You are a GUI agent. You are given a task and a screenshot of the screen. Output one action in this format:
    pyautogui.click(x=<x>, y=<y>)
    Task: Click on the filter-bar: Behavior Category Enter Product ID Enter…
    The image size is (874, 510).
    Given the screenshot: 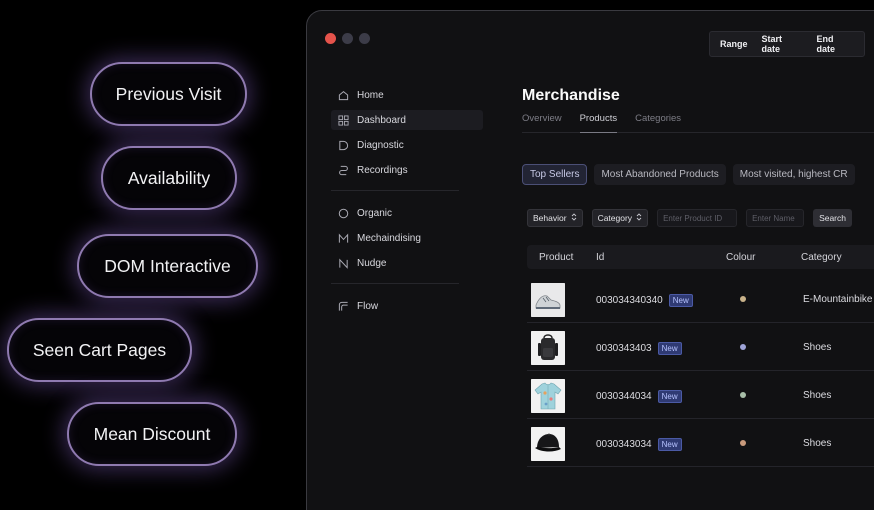 What is the action you would take?
    pyautogui.click(x=689, y=218)
    